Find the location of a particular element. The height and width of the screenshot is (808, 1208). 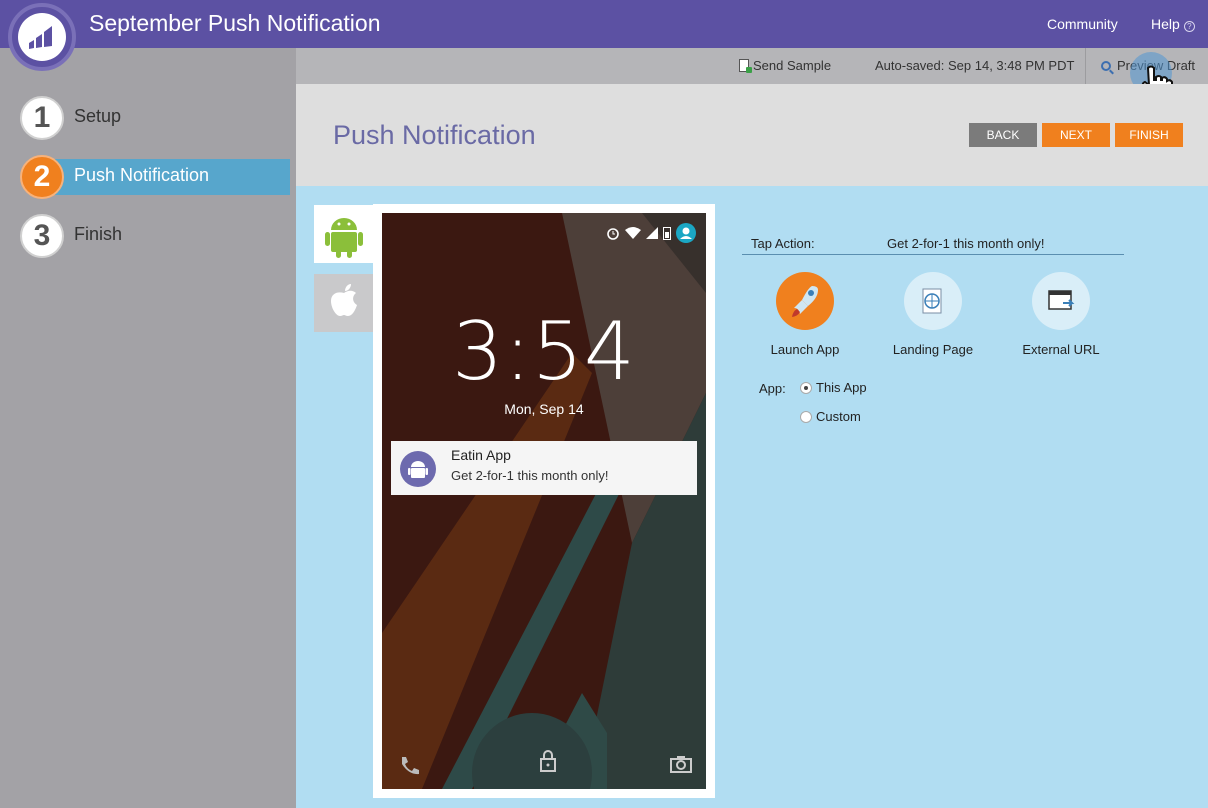

step-setup: 1 Setup is located at coordinates (145, 118).